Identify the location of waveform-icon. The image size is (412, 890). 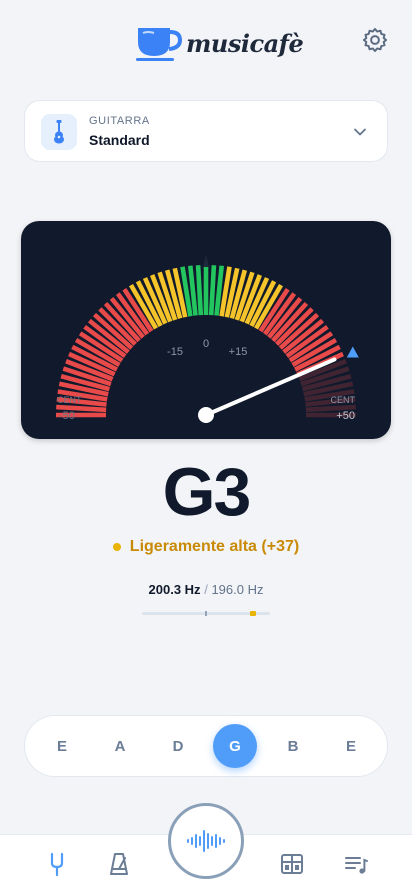
(206, 841).